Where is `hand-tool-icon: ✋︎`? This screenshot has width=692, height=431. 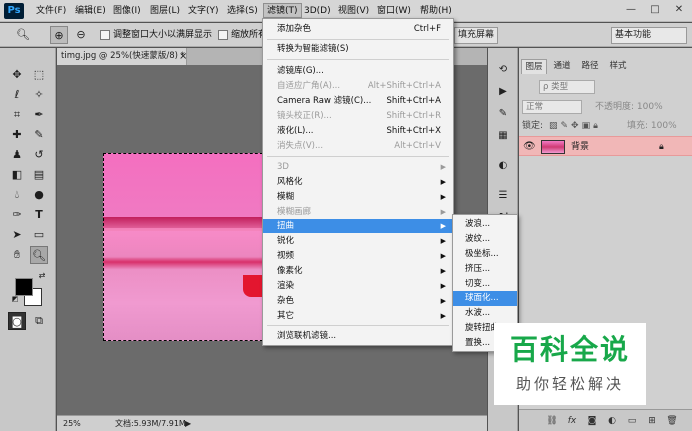 hand-tool-icon: ✋︎ is located at coordinates (17, 255).